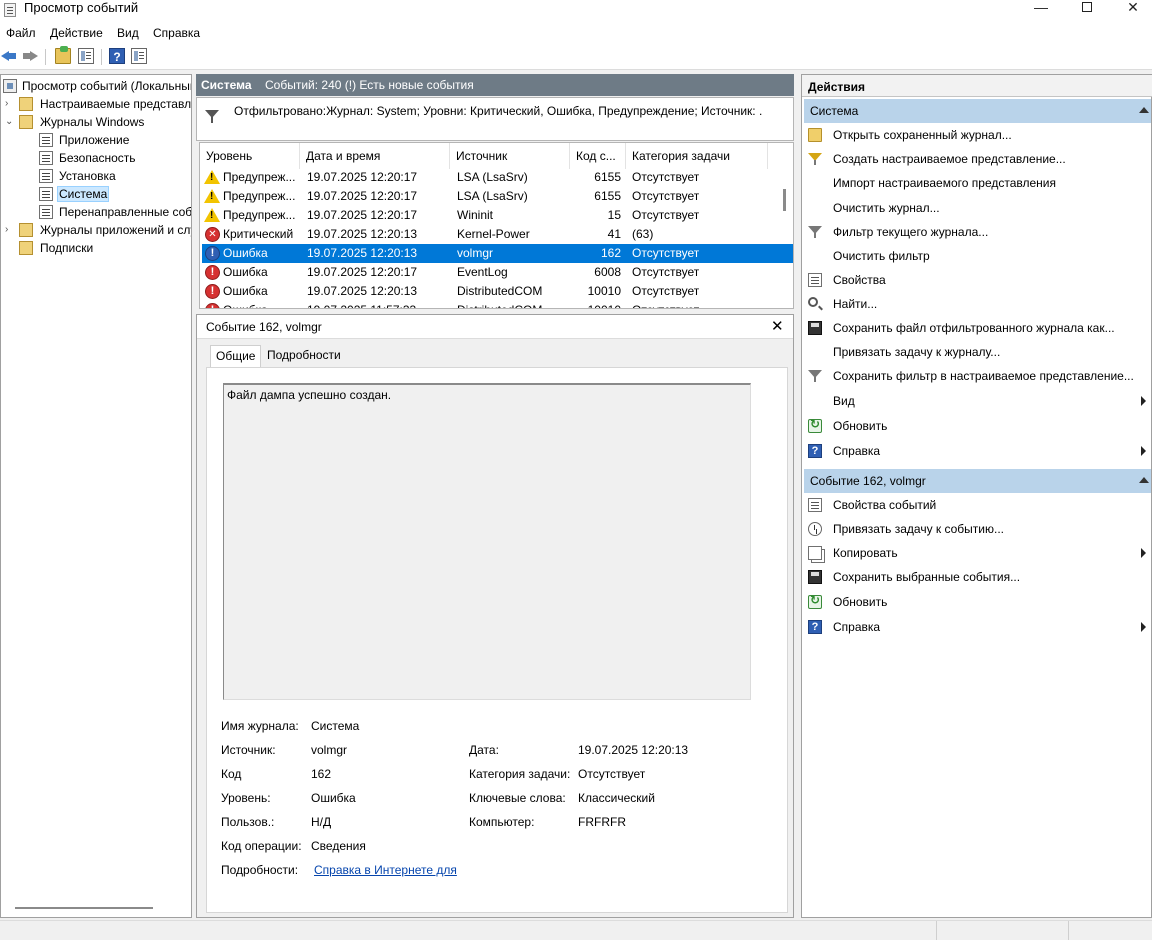  What do you see at coordinates (1041, 8) in the screenshot?
I see `minimize-button: —` at bounding box center [1041, 8].